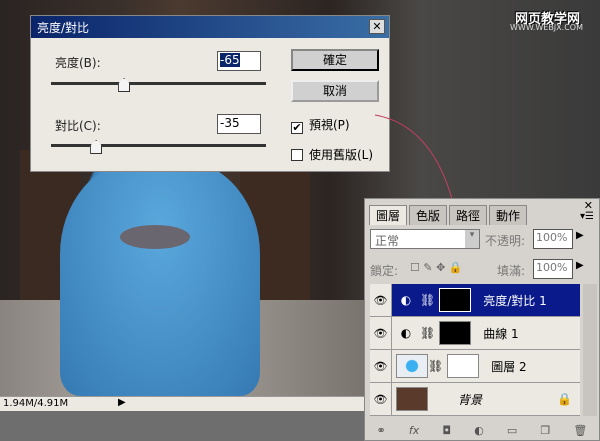 The width and height of the screenshot is (600, 441). I want to click on checkbox-icon, so click(297, 155).